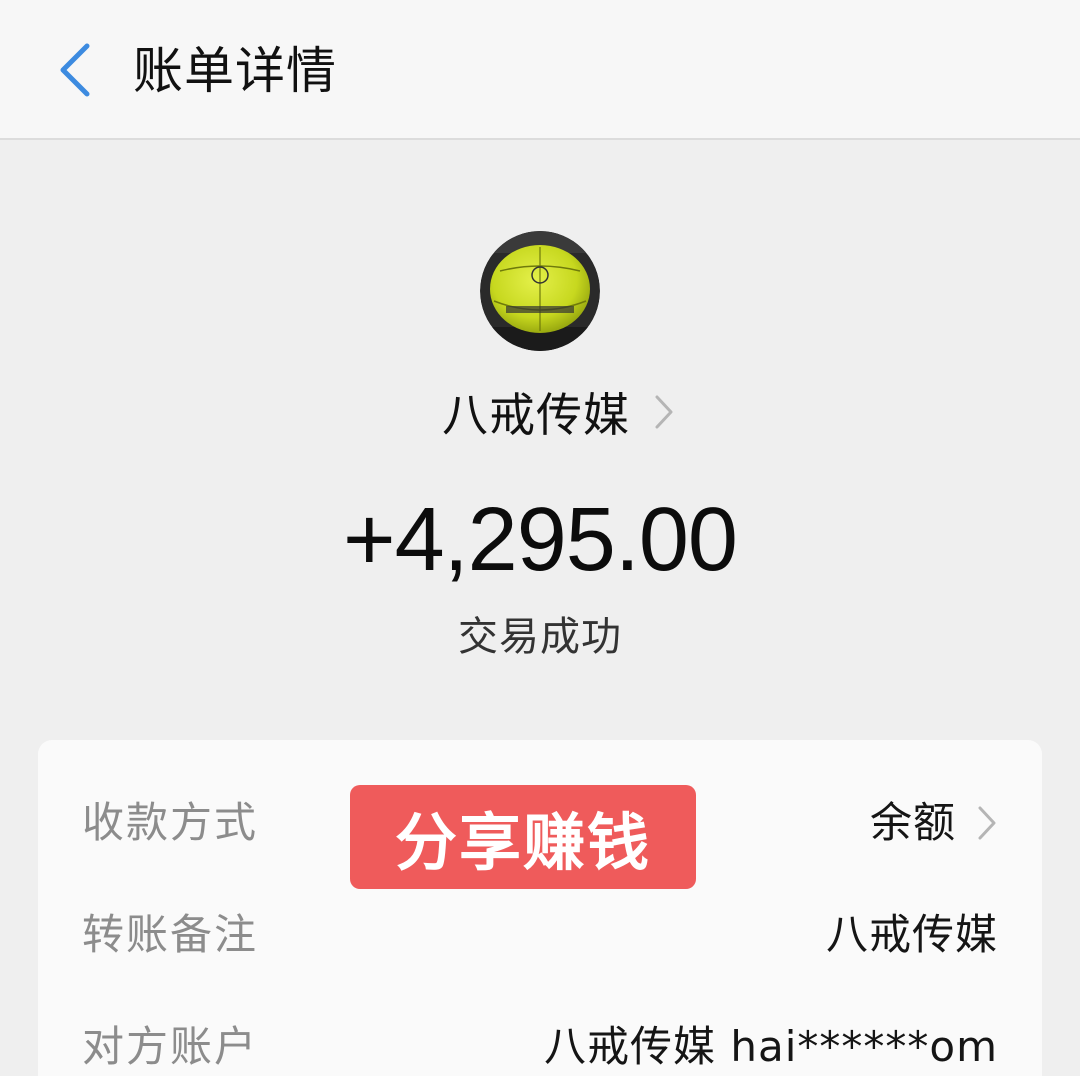 This screenshot has height=1076, width=1080. Describe the element at coordinates (536, 415) in the screenshot. I see `payee-name: 八戒传媒` at that location.